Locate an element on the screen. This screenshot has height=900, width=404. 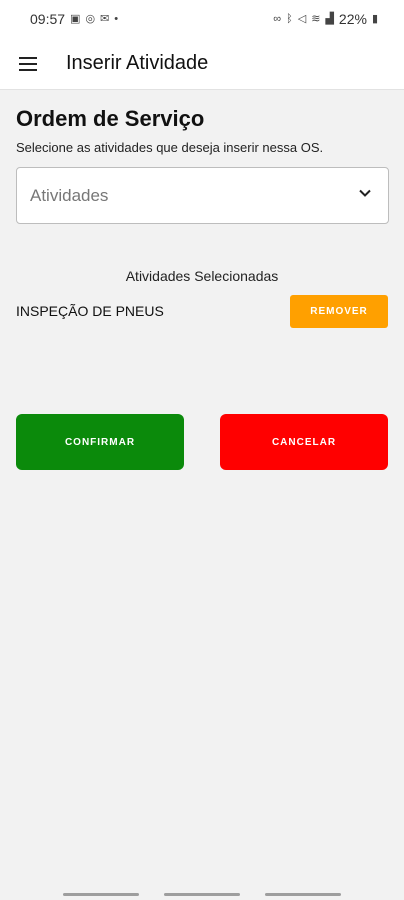
nav-back-button is located at coordinates (303, 894).